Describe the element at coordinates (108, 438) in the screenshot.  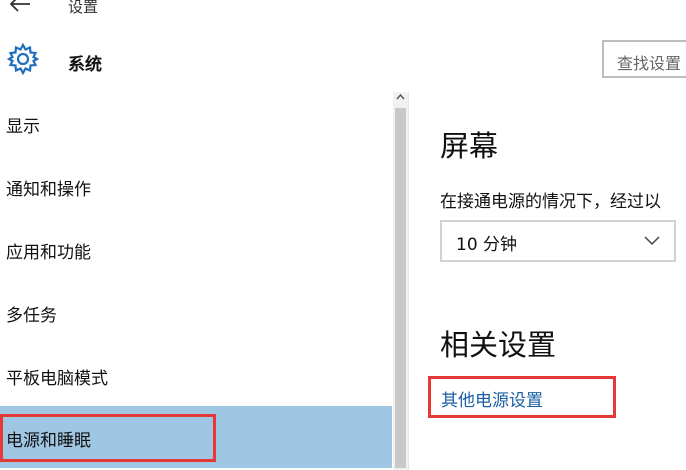
I see `annotation-highlight-sidebar` at that location.